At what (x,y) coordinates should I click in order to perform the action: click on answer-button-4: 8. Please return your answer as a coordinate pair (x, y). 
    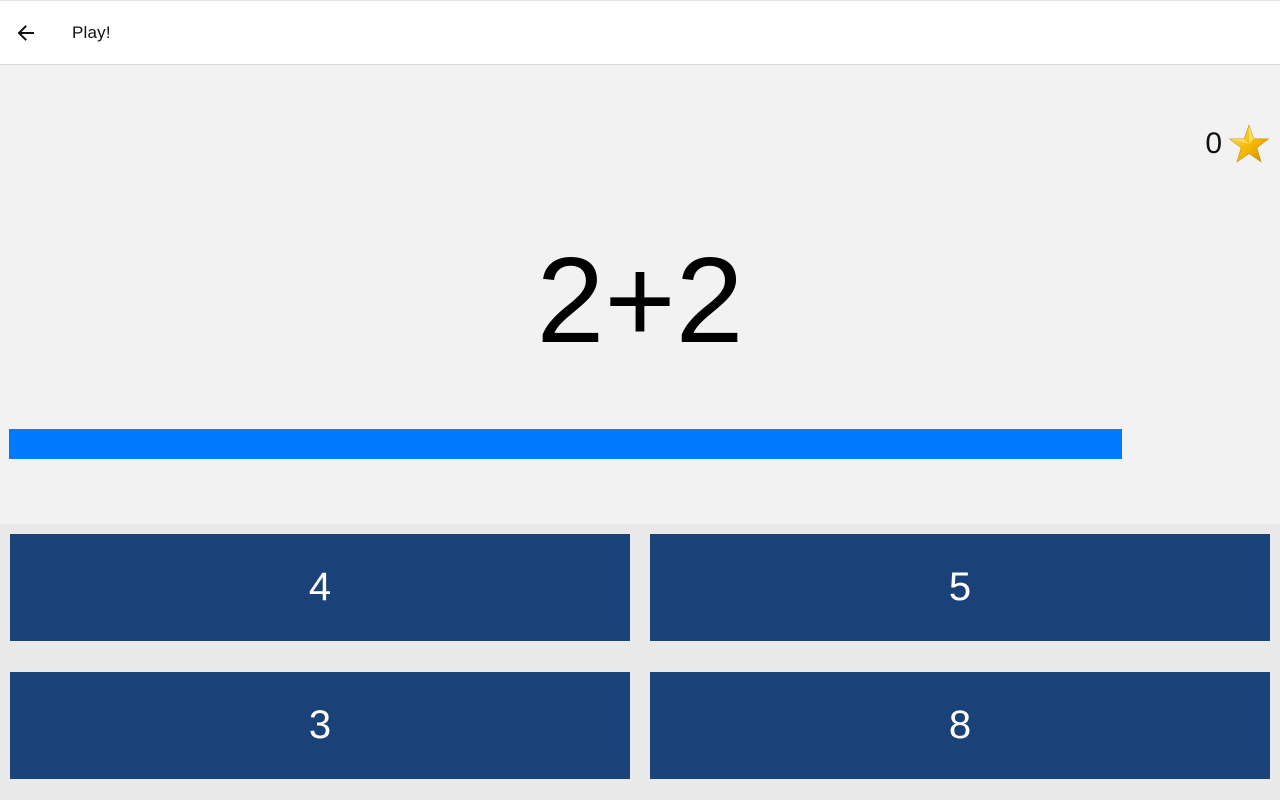
    Looking at the image, I should click on (960, 725).